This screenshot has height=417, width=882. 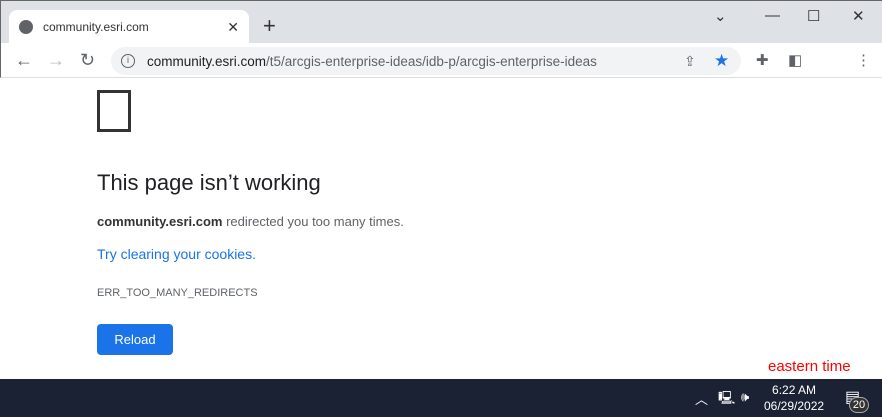 I want to click on menu-icon: ⋮, so click(x=863, y=60).